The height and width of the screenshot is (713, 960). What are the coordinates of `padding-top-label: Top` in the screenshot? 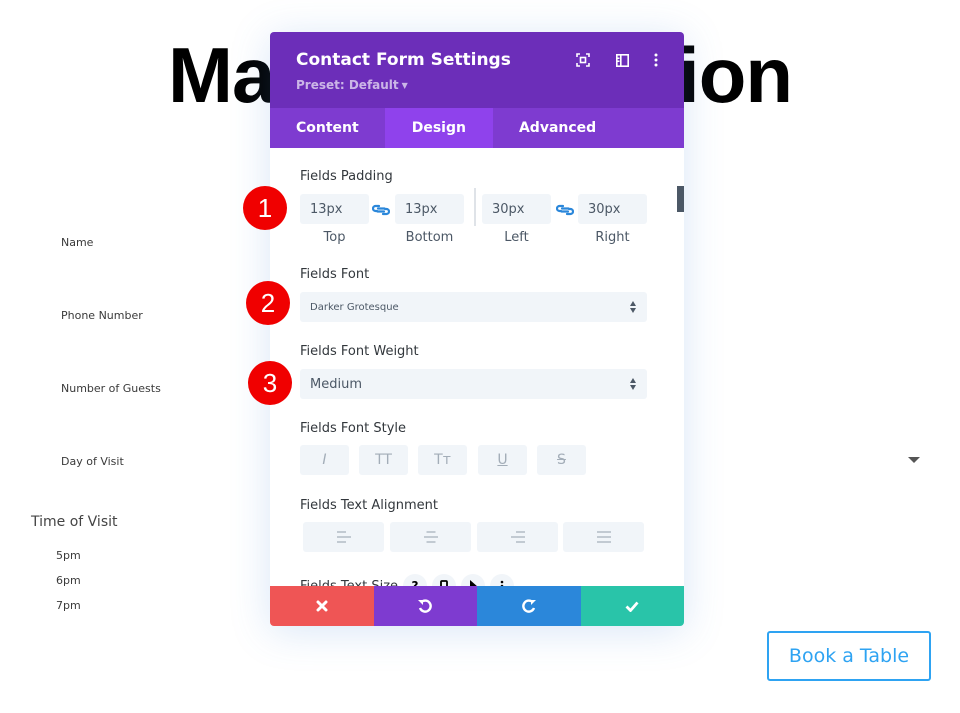 It's located at (334, 237).